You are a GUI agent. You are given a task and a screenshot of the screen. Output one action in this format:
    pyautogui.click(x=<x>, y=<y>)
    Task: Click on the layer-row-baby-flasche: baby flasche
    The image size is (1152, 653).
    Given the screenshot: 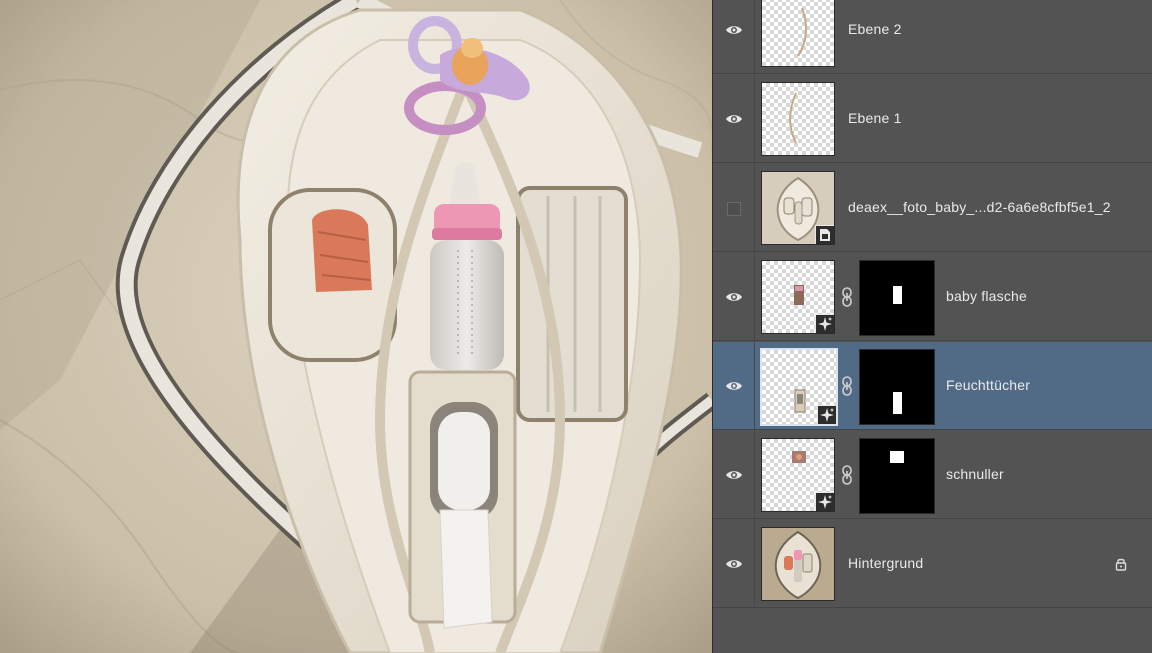 What is the action you would take?
    pyautogui.click(x=932, y=297)
    